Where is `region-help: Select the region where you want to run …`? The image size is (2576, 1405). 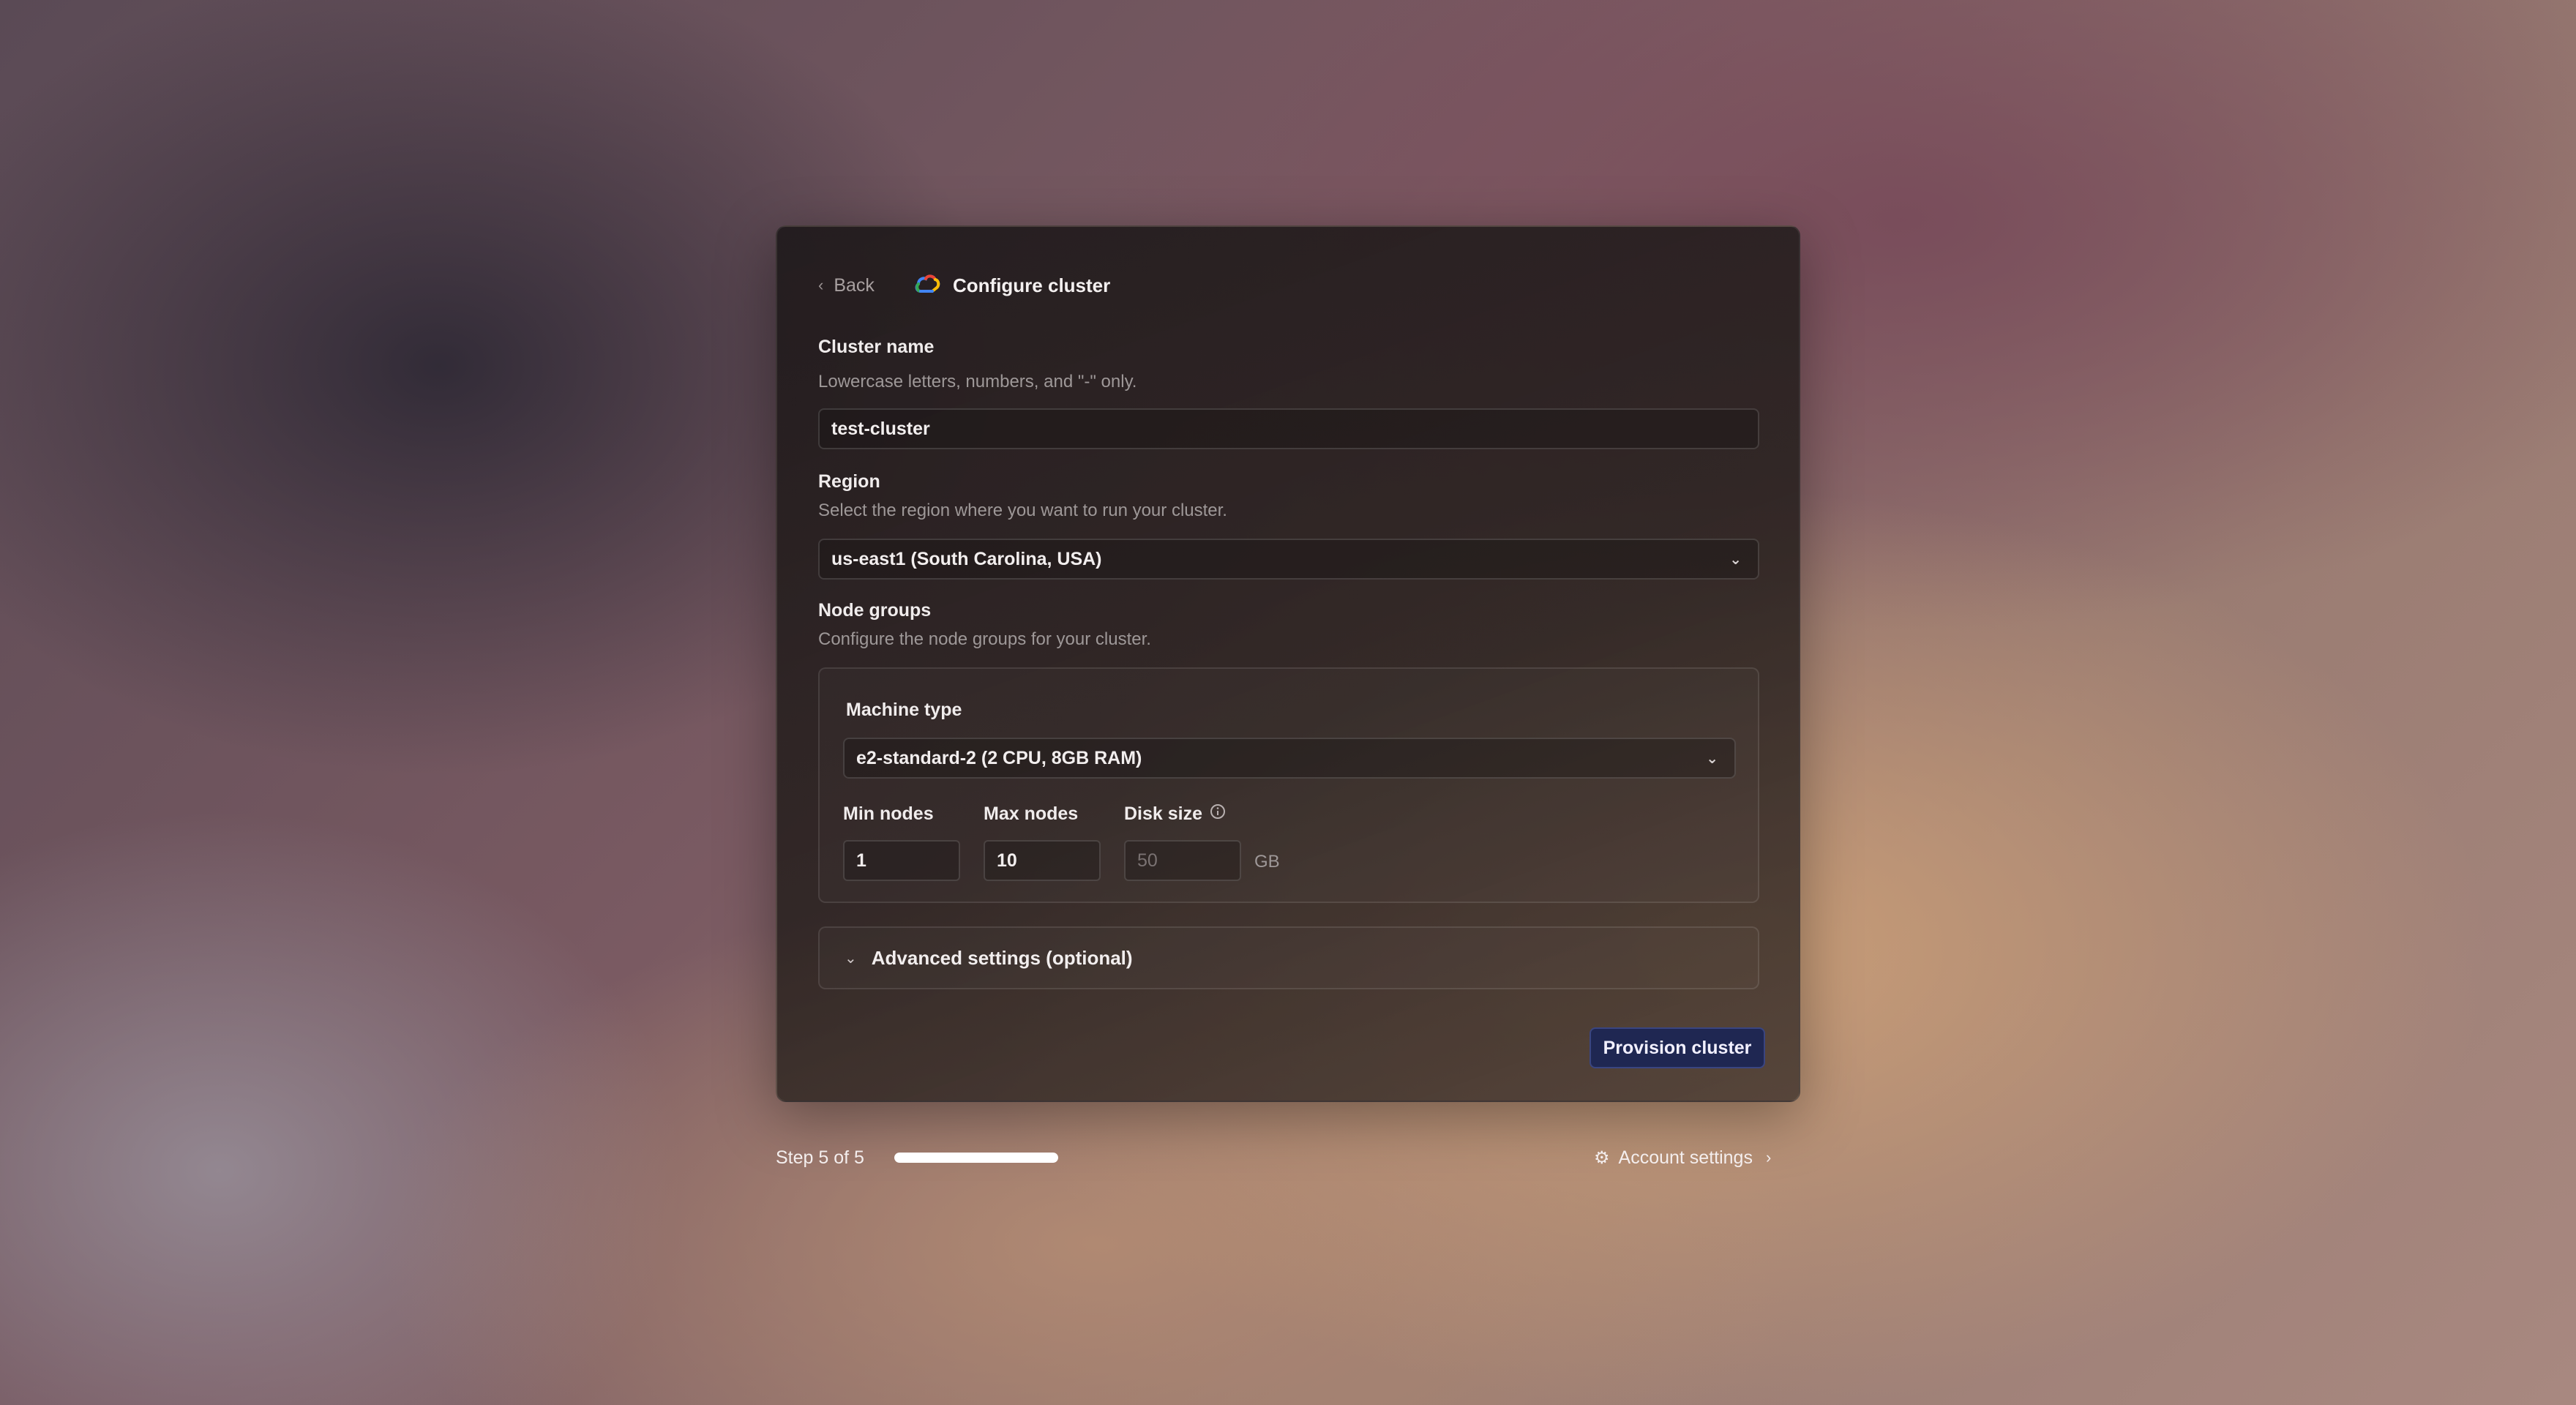 region-help: Select the region where you want to run … is located at coordinates (1022, 511).